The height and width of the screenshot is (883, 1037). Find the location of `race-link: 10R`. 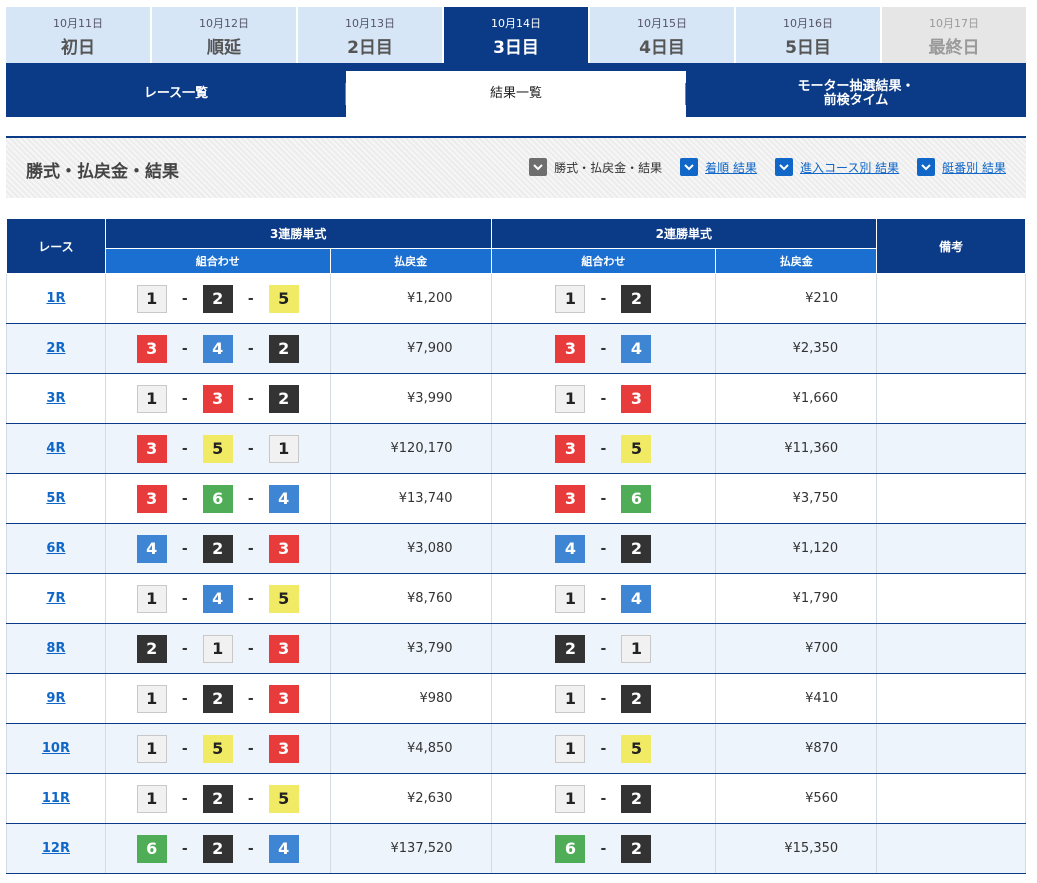

race-link: 10R is located at coordinates (56, 748).